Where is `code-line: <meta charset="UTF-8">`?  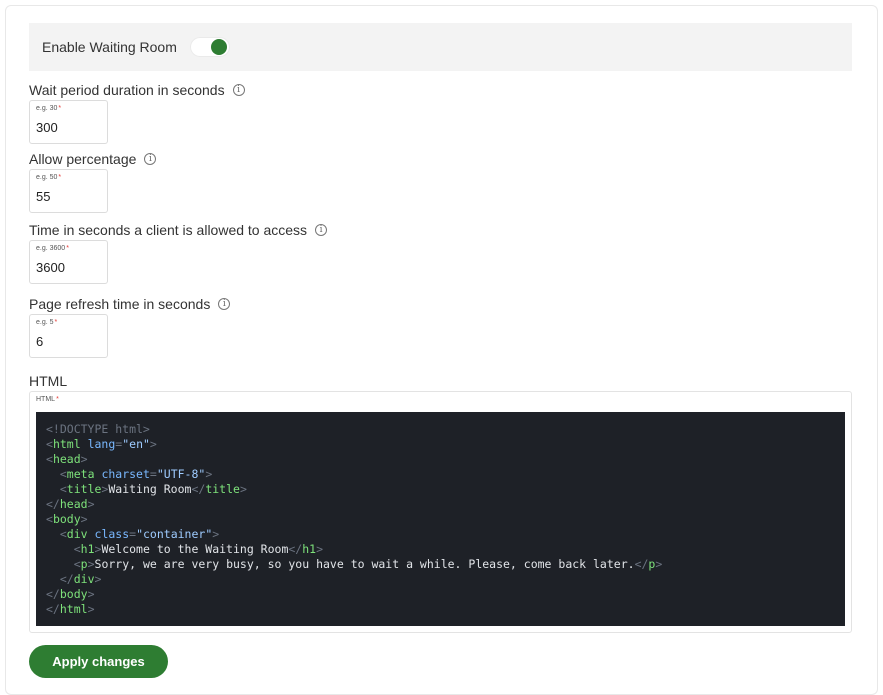 code-line: <meta charset="UTF-8"> is located at coordinates (445, 474).